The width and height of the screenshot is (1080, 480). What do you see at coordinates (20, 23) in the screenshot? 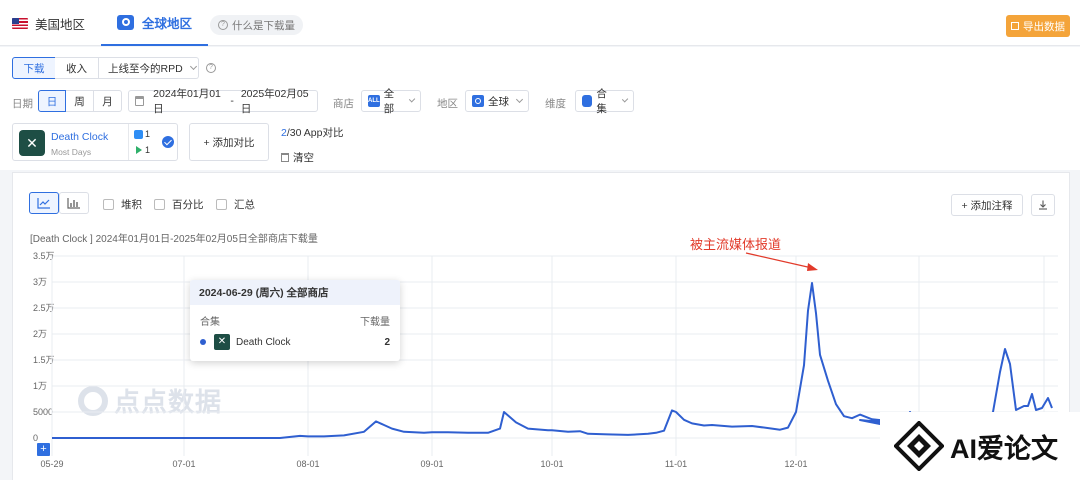
I see `us-flag-icon` at bounding box center [20, 23].